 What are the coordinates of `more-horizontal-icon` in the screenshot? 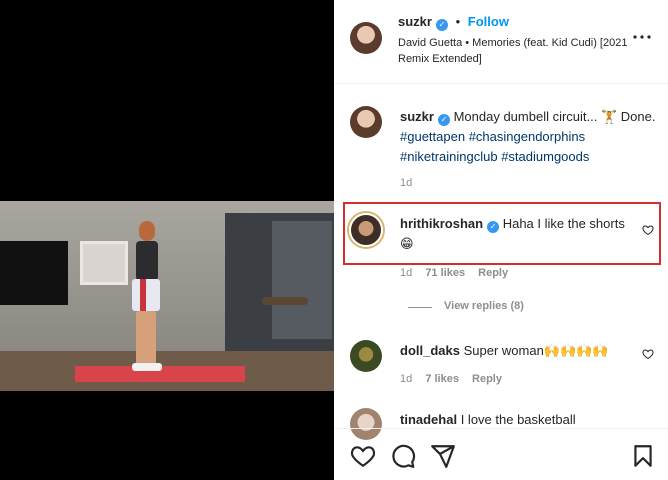 It's located at (642, 37).